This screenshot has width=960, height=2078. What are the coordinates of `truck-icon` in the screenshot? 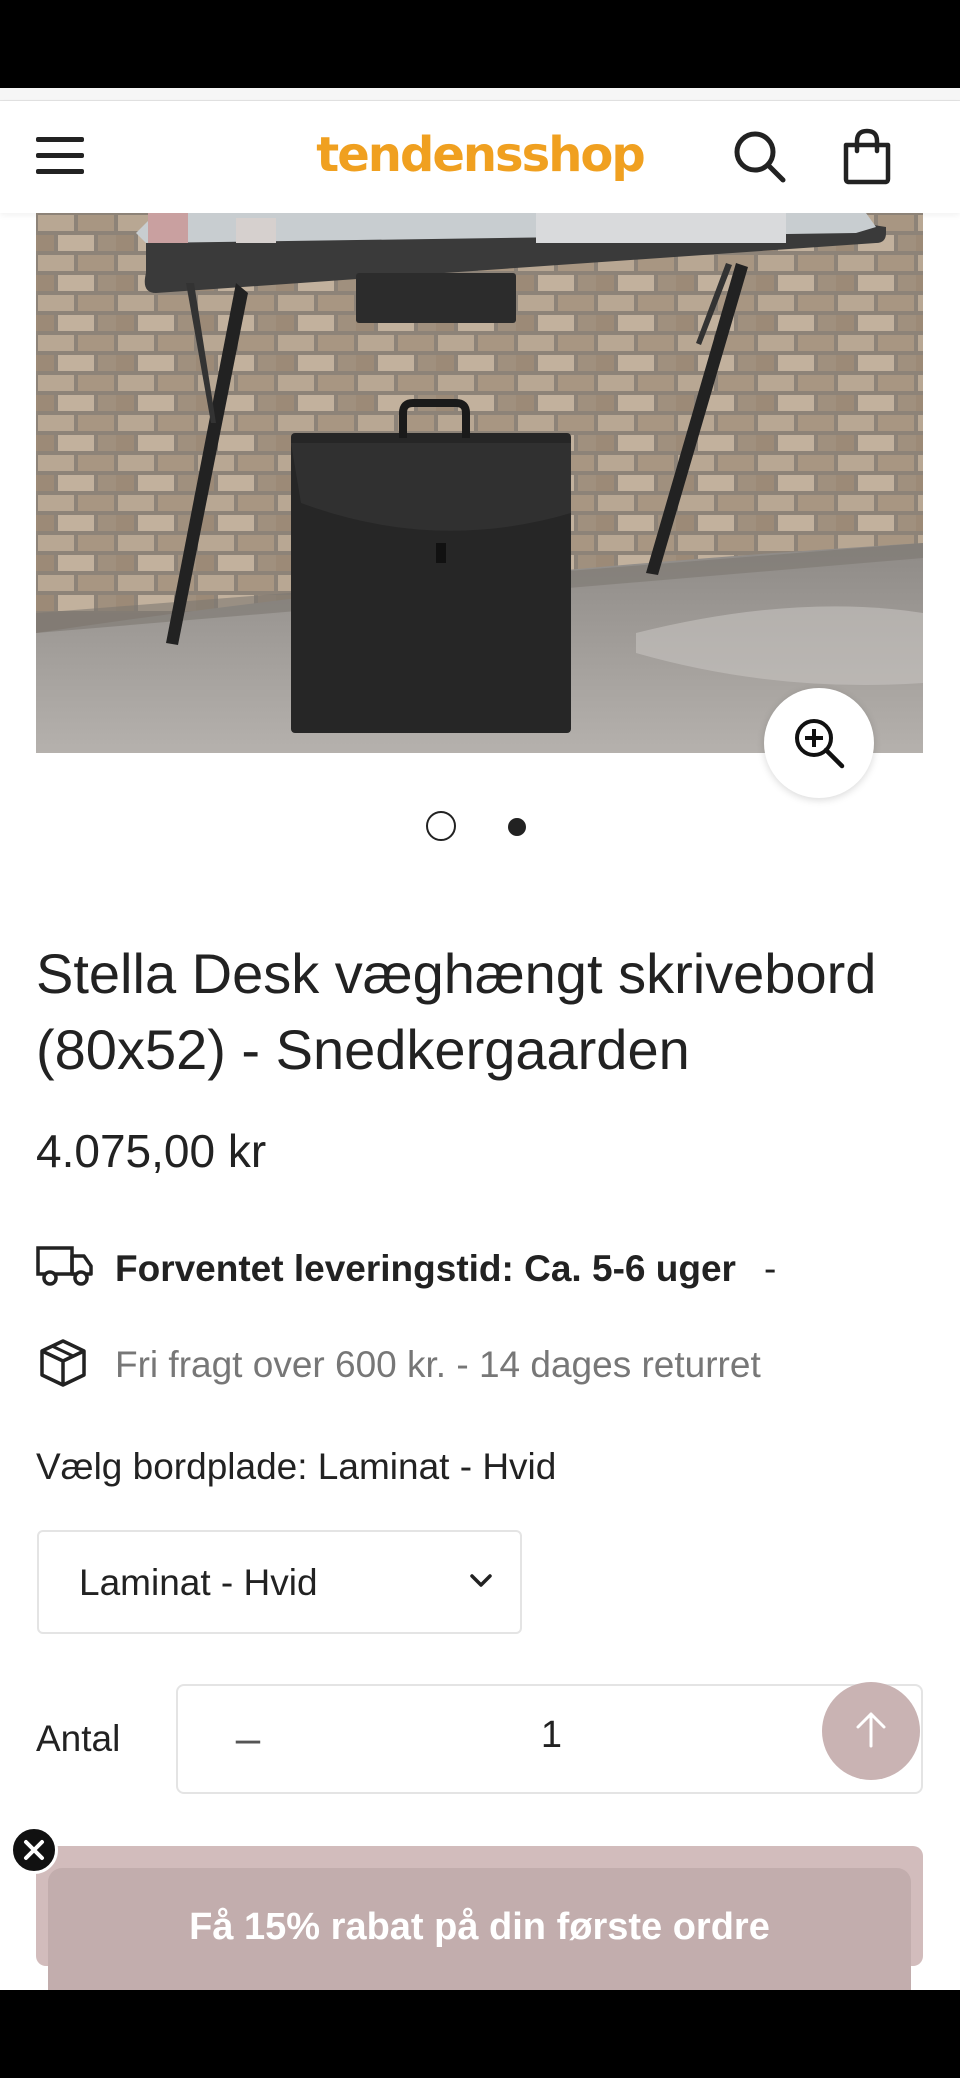 It's located at (64, 1266).